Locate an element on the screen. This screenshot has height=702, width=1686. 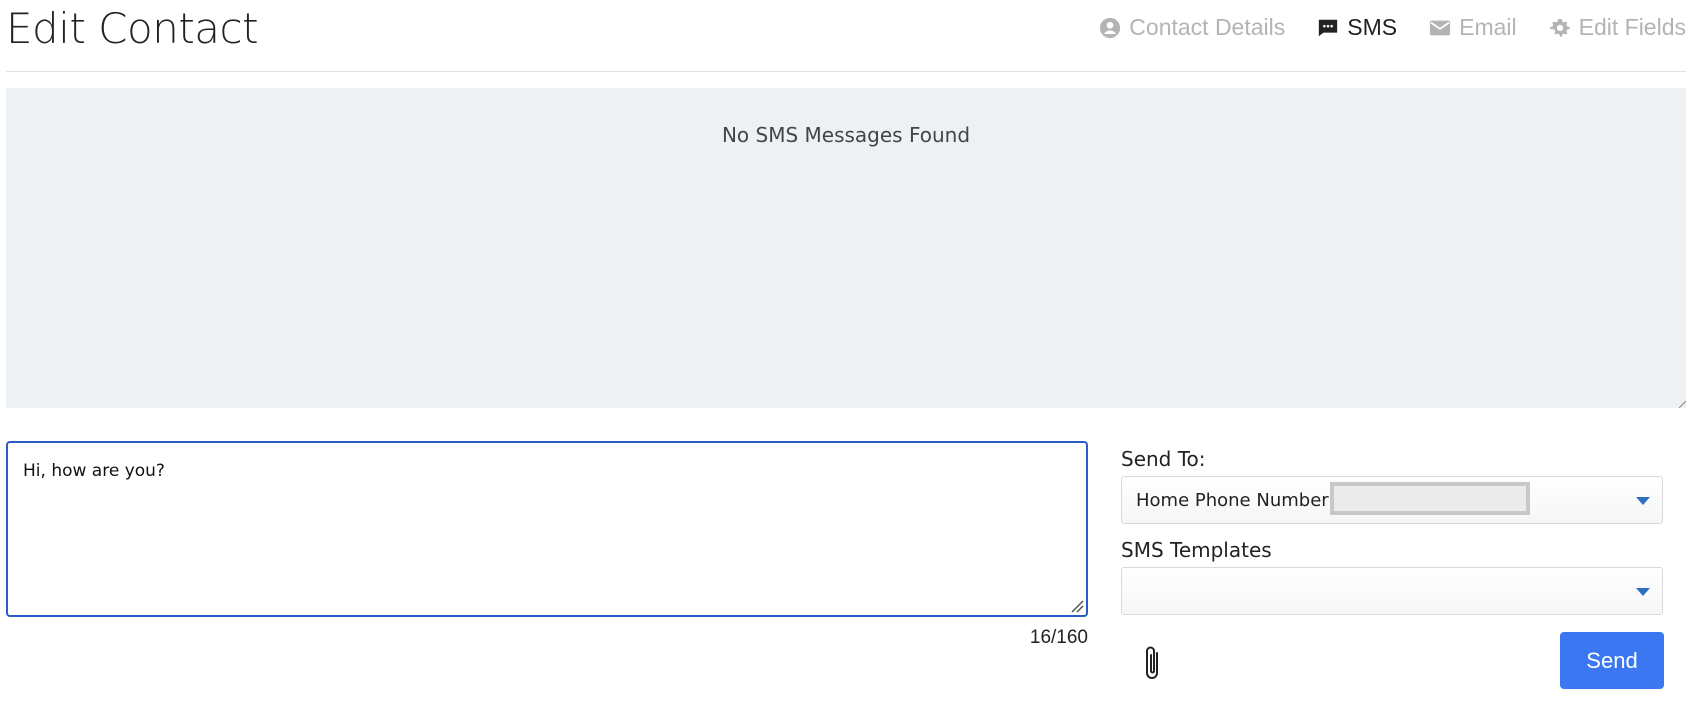
tab-sms-label: SMS is located at coordinates (1372, 27).